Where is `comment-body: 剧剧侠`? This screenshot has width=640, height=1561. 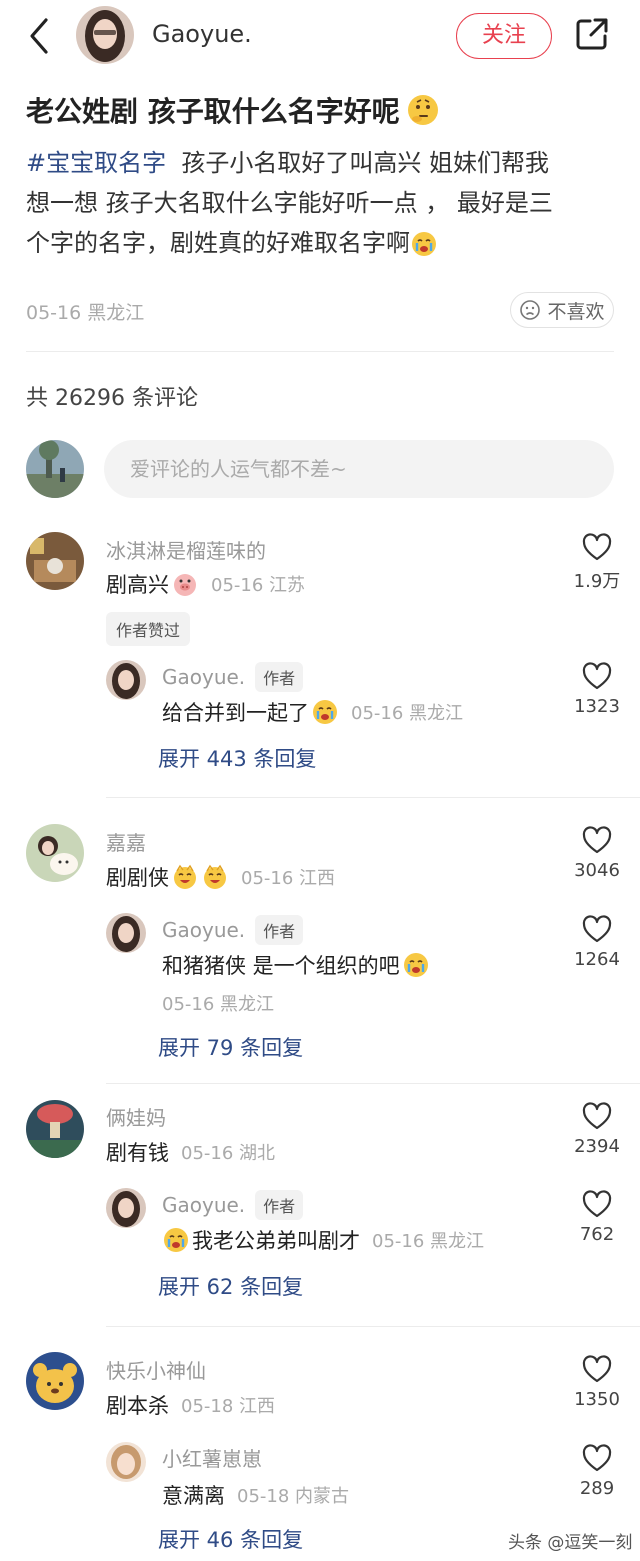
comment-body: 剧剧侠 is located at coordinates (137, 878).